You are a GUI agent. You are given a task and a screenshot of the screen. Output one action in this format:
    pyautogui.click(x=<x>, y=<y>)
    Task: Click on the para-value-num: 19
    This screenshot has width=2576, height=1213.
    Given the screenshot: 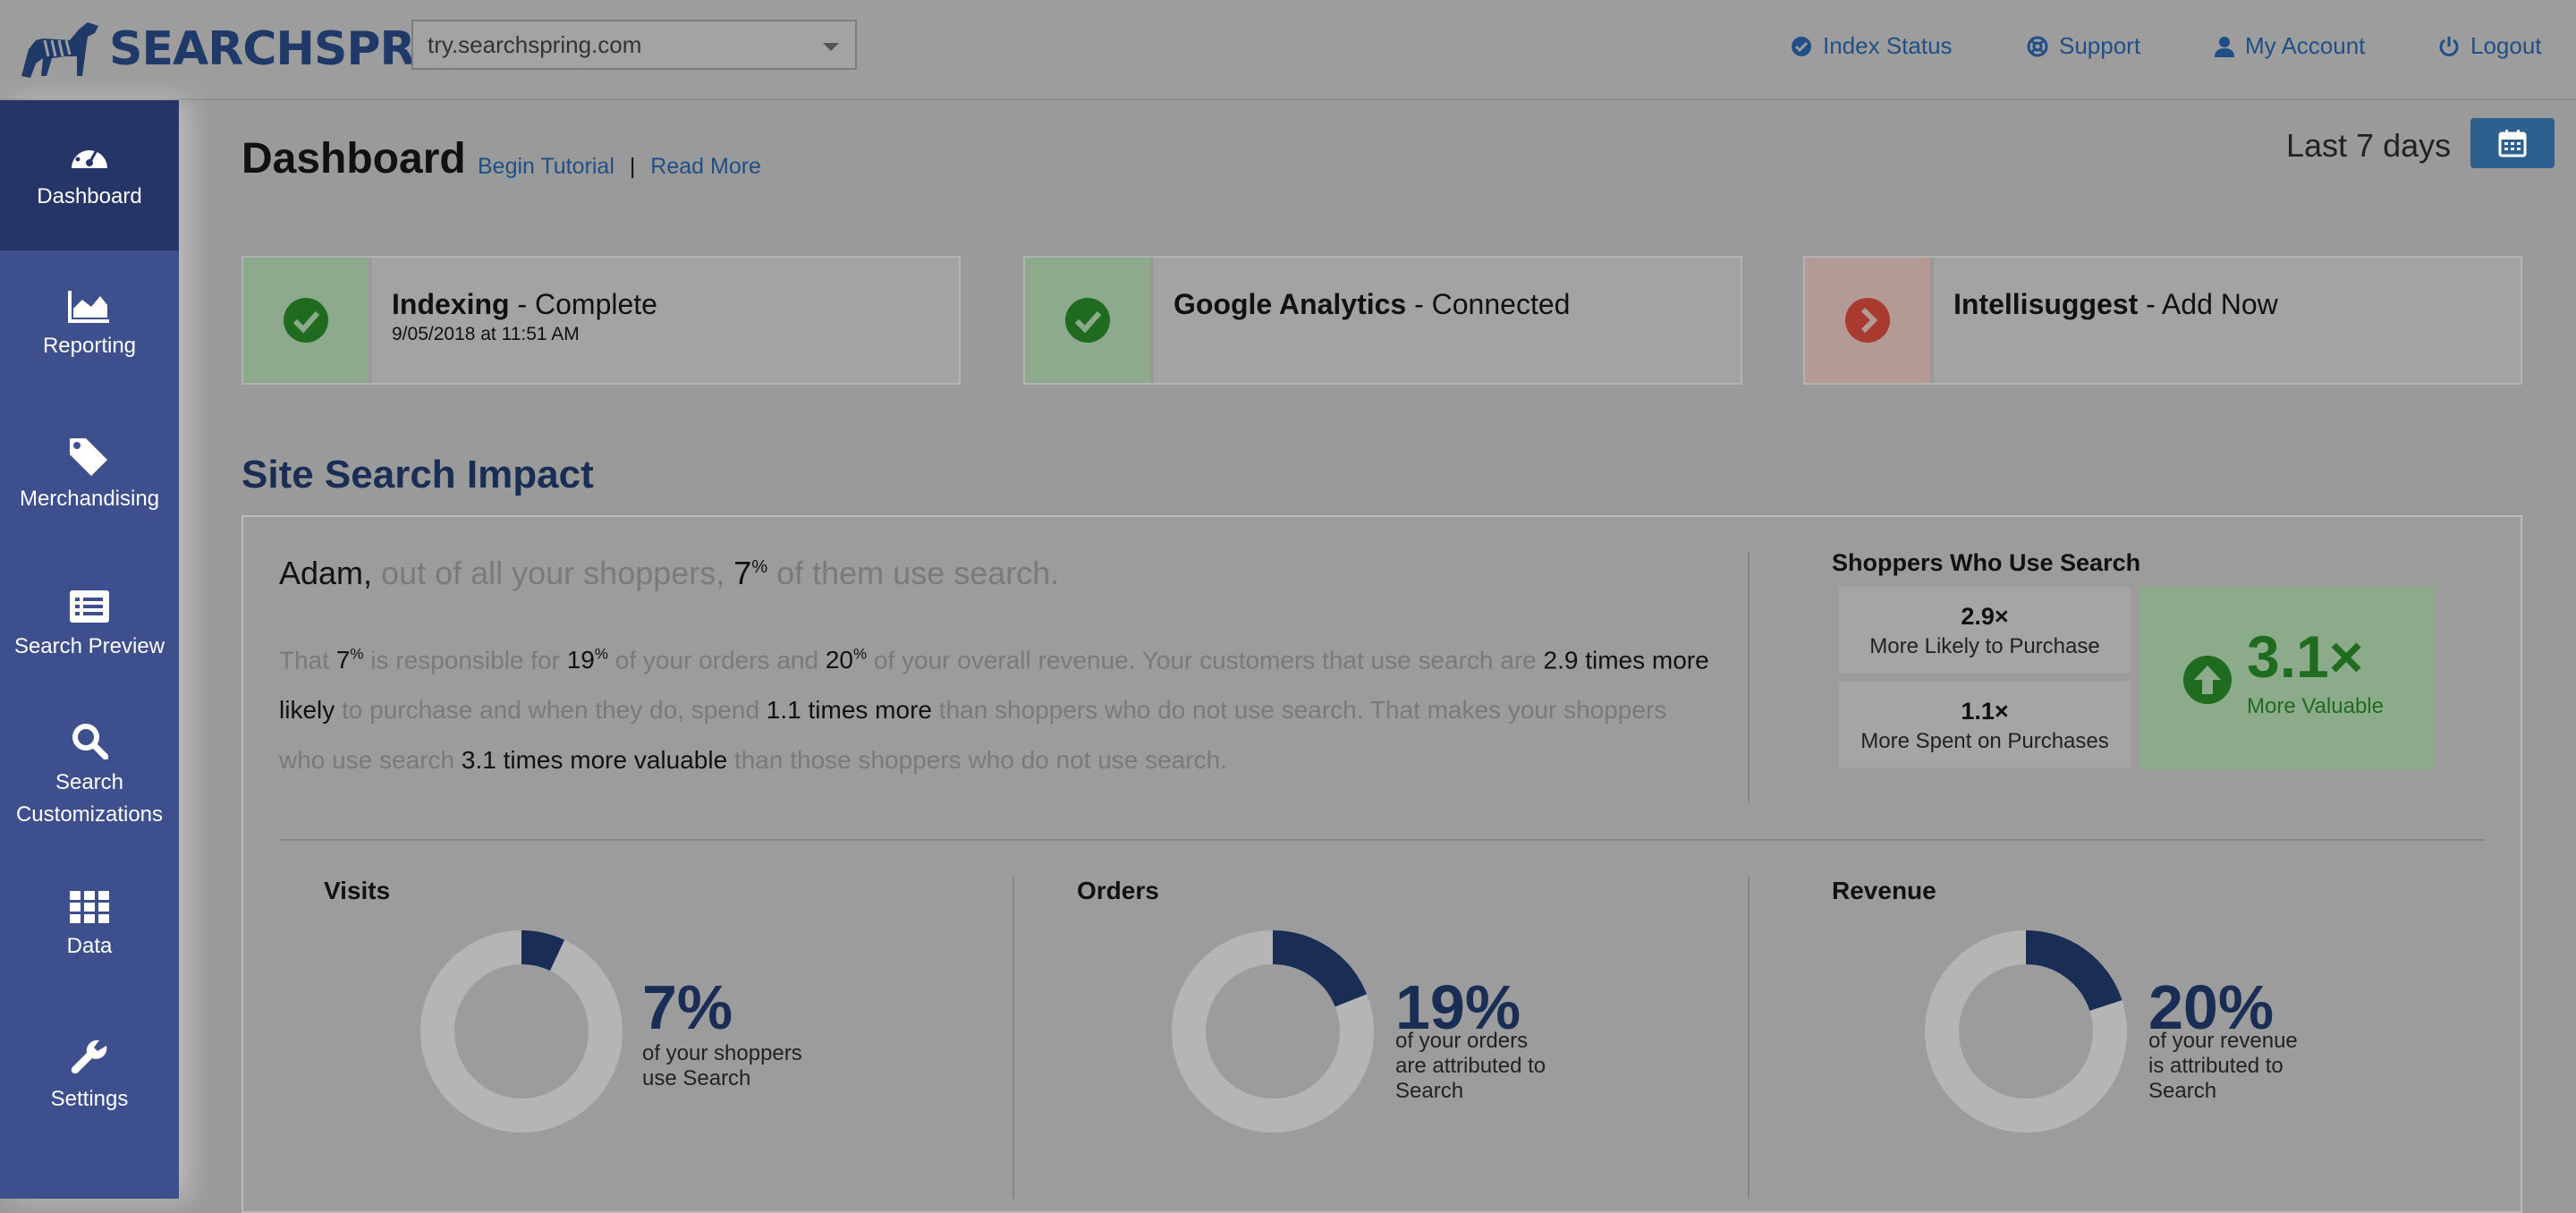 What is the action you would take?
    pyautogui.click(x=580, y=660)
    